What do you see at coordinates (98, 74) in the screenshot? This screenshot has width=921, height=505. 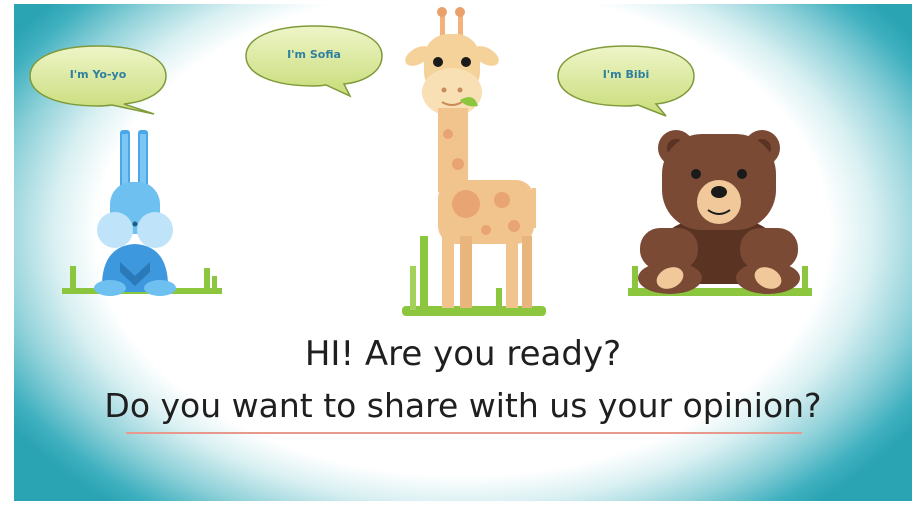 I see `speech-bubble-text: I'm Yo-yo` at bounding box center [98, 74].